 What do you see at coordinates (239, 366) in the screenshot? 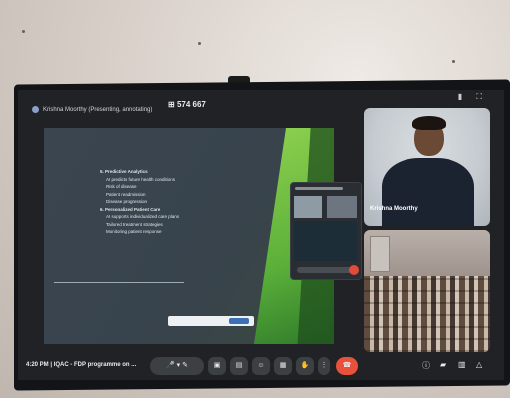
I see `captions-icon: ▤` at bounding box center [239, 366].